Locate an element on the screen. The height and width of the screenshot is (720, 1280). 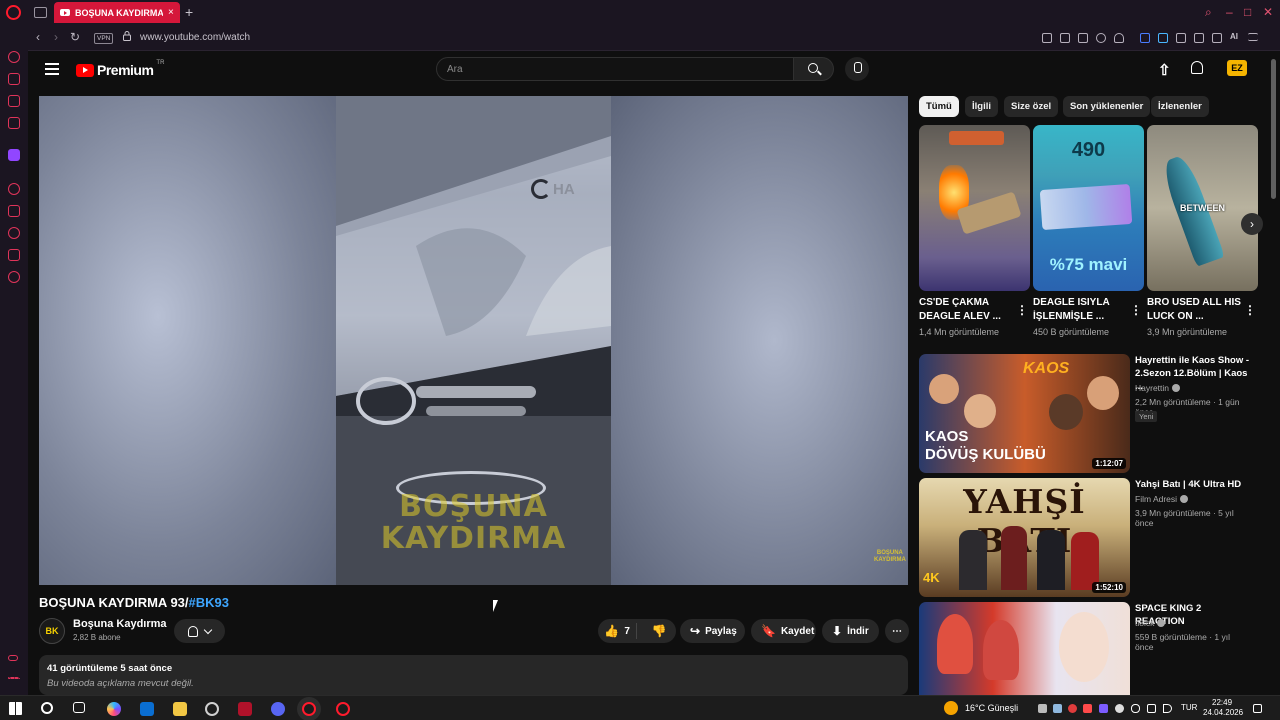
recommendation-channel: Hayrettin is located at coordinates (1158, 388).